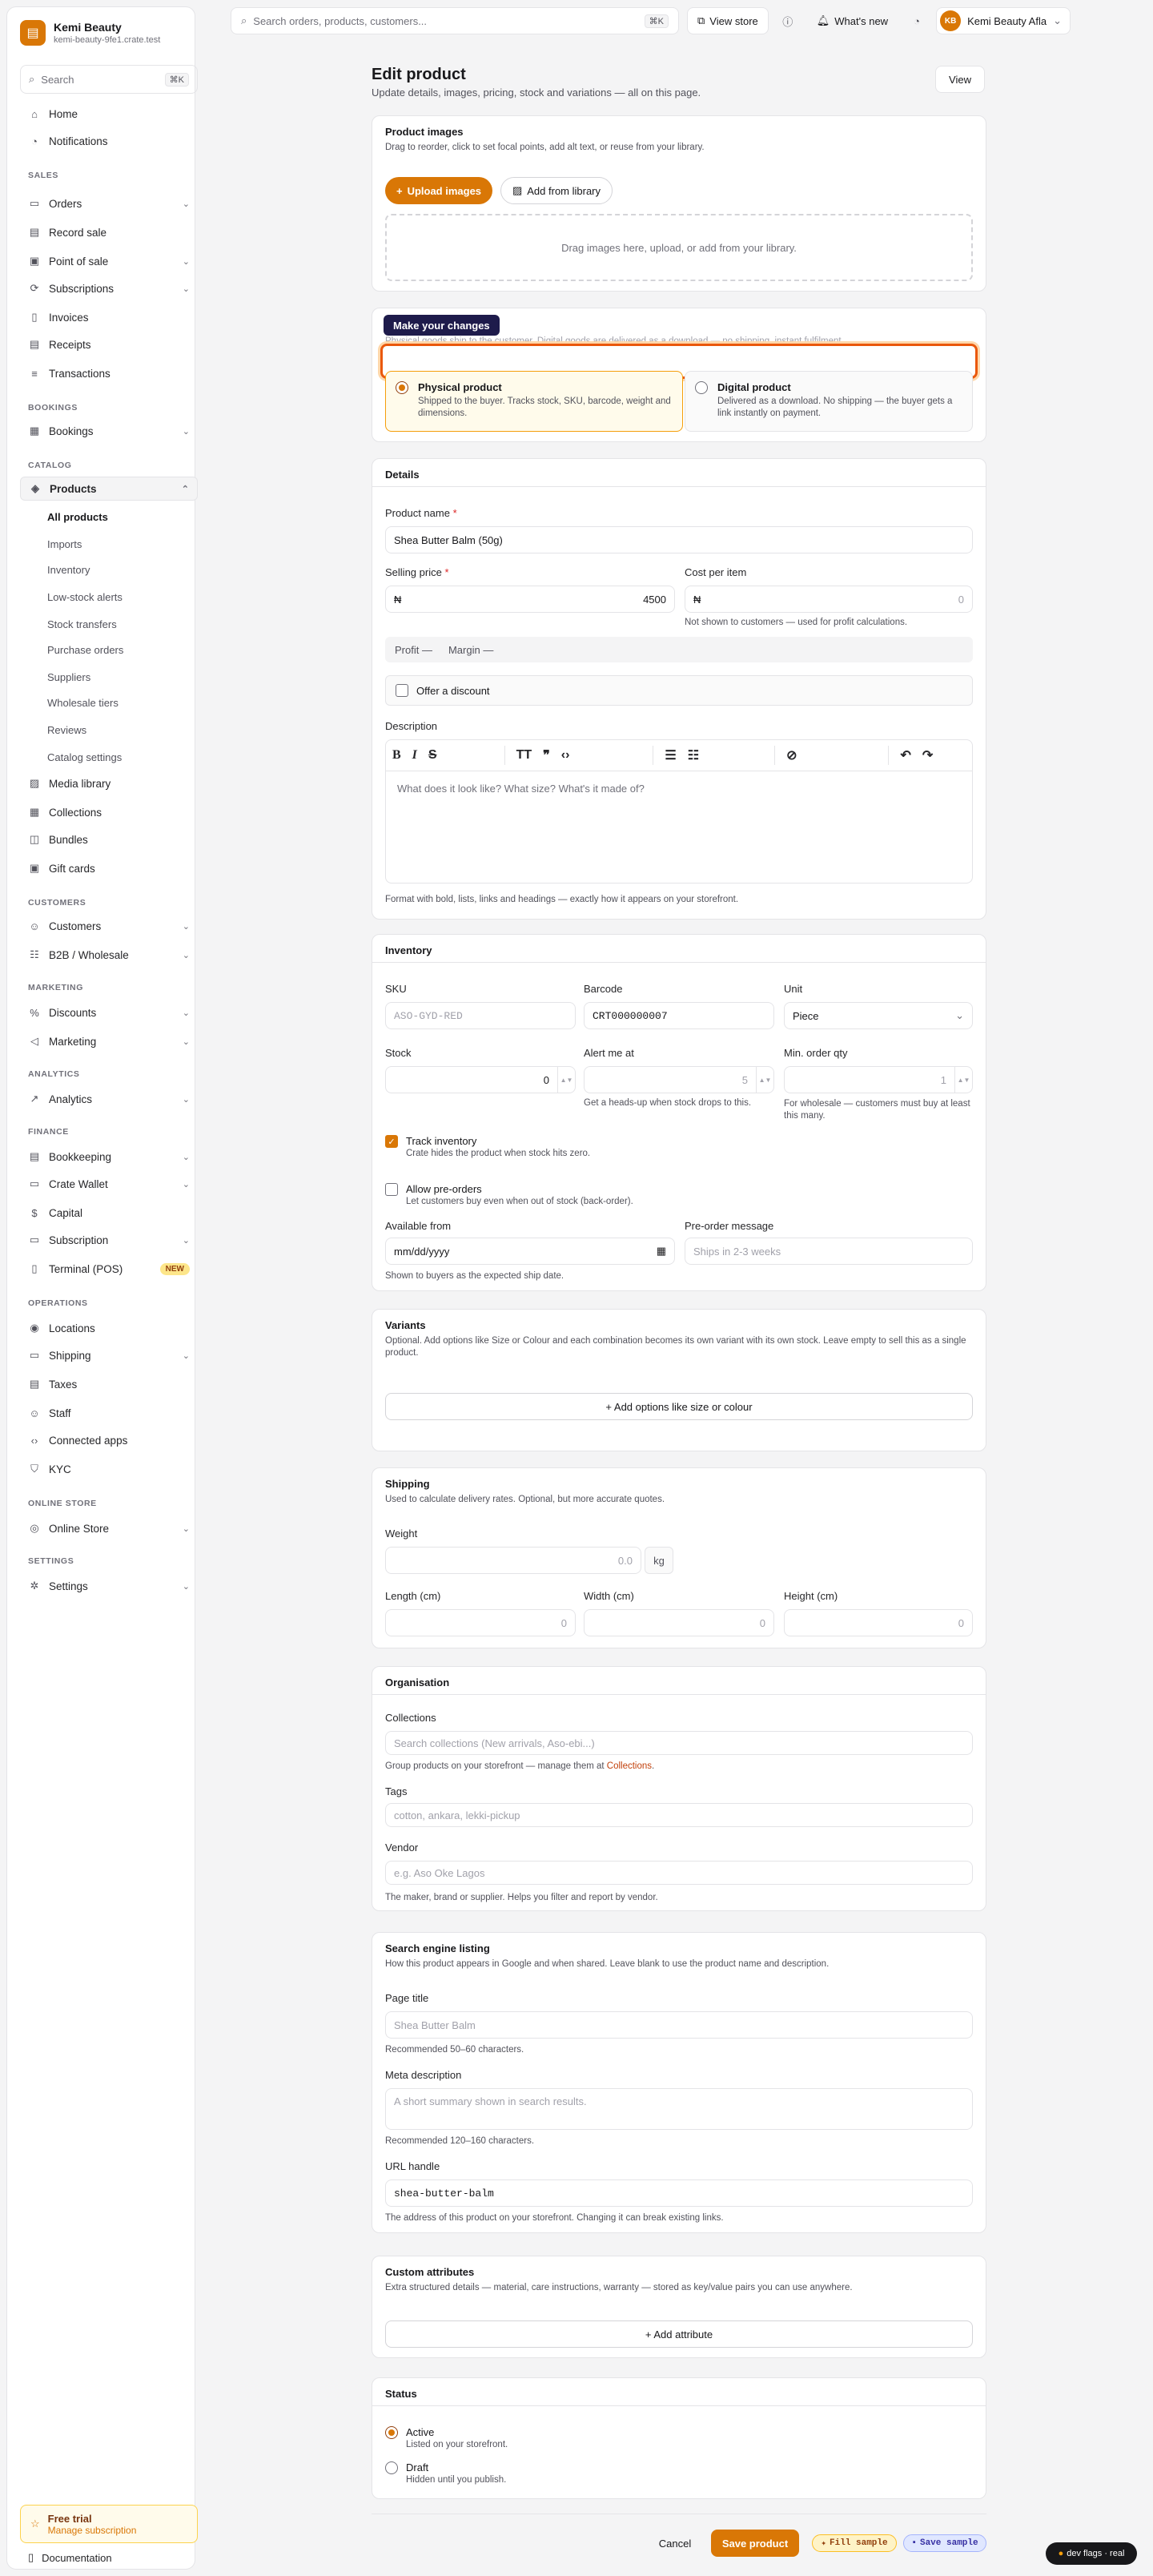 The height and width of the screenshot is (2576, 1153). What do you see at coordinates (109, 1440) in the screenshot?
I see `sidebar-item-apps: ‹› Connected apps` at bounding box center [109, 1440].